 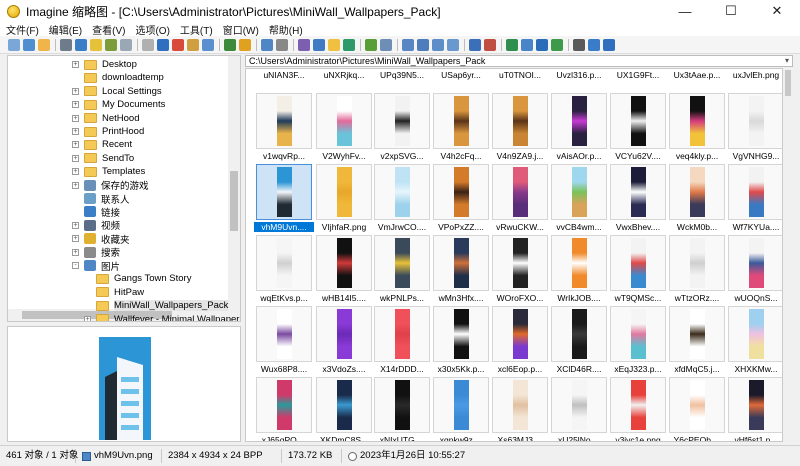 I want to click on tree-item: HitPaw, so click(x=120, y=292).